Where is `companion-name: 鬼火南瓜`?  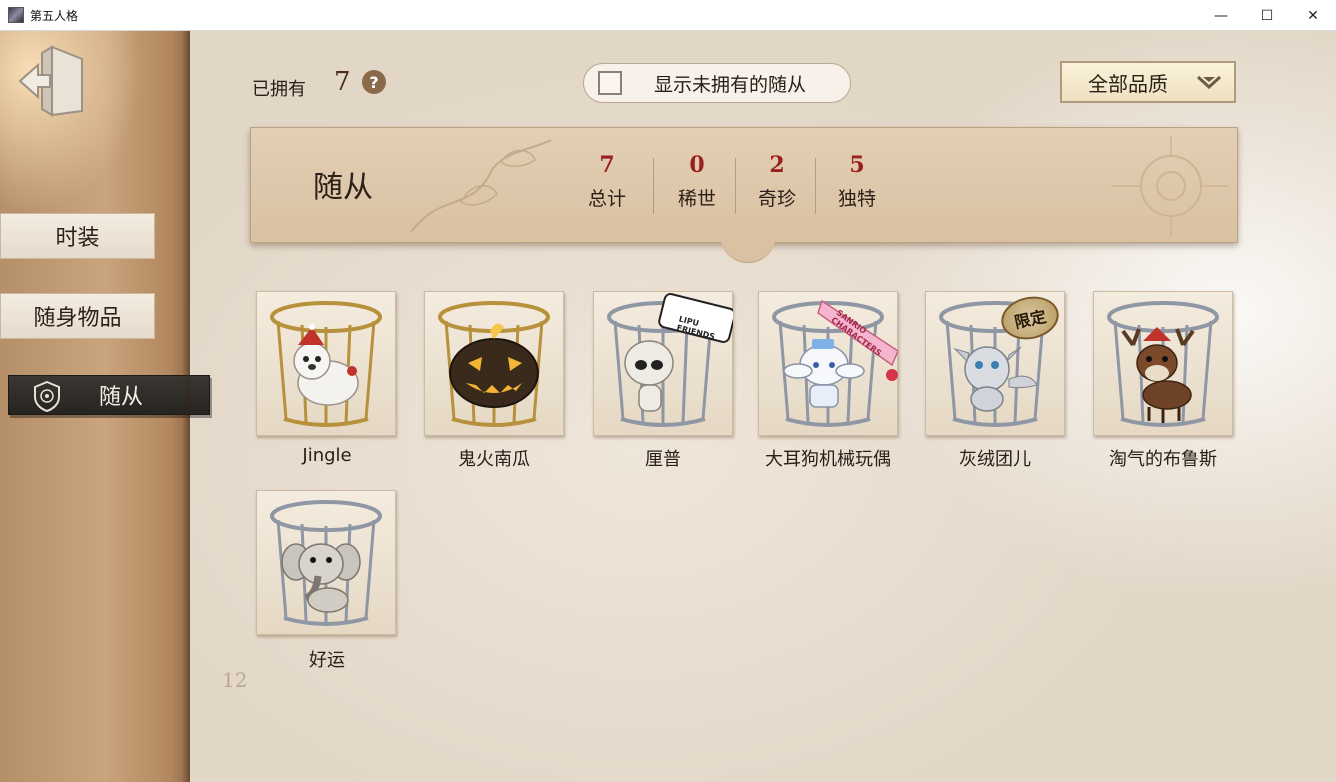
companion-name: 鬼火南瓜 is located at coordinates (494, 459).